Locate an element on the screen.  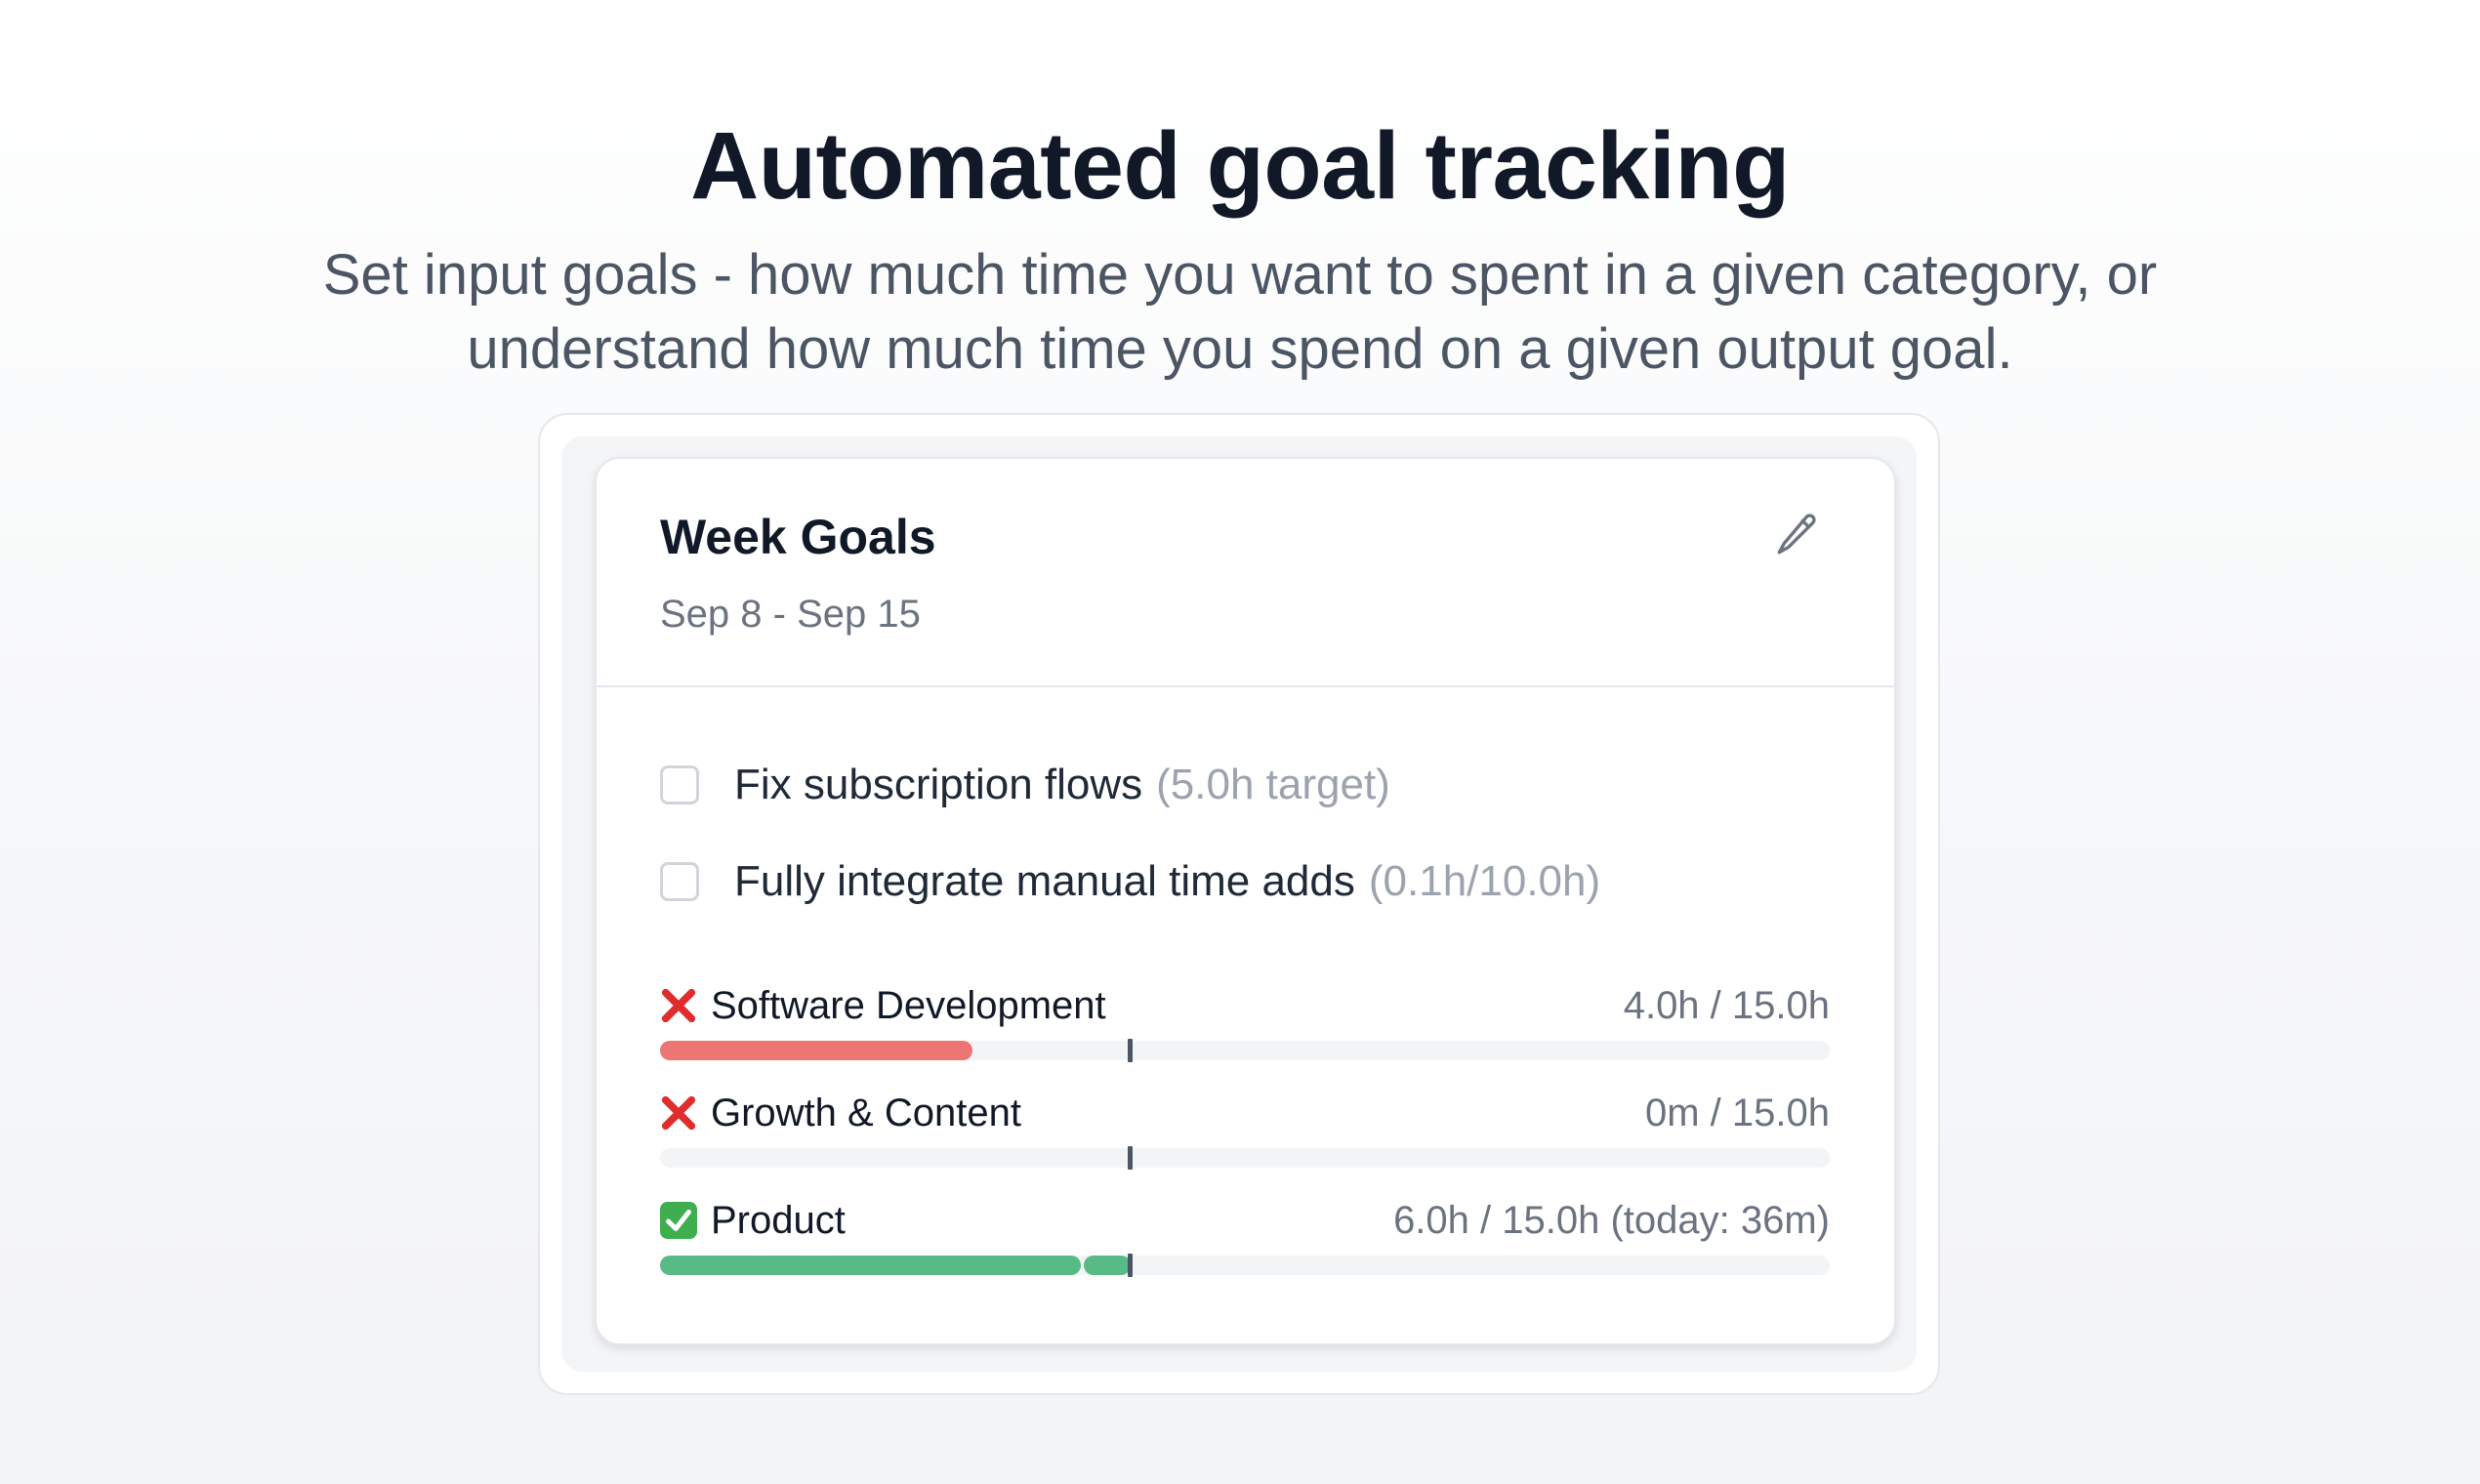
card-divider is located at coordinates (1245, 686).